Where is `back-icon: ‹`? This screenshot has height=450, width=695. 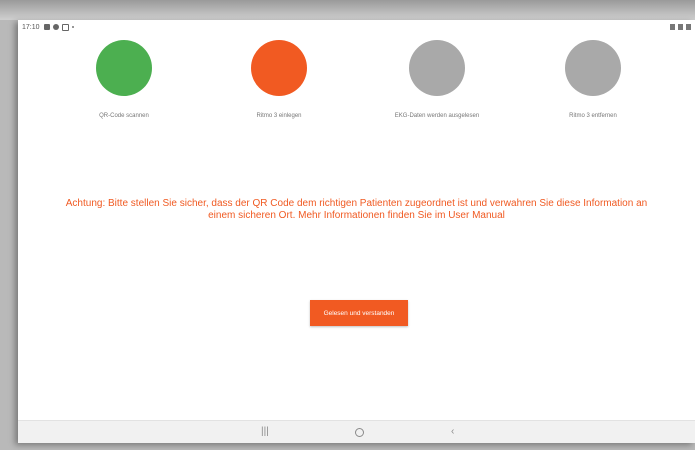
back-icon: ‹ is located at coordinates (452, 431).